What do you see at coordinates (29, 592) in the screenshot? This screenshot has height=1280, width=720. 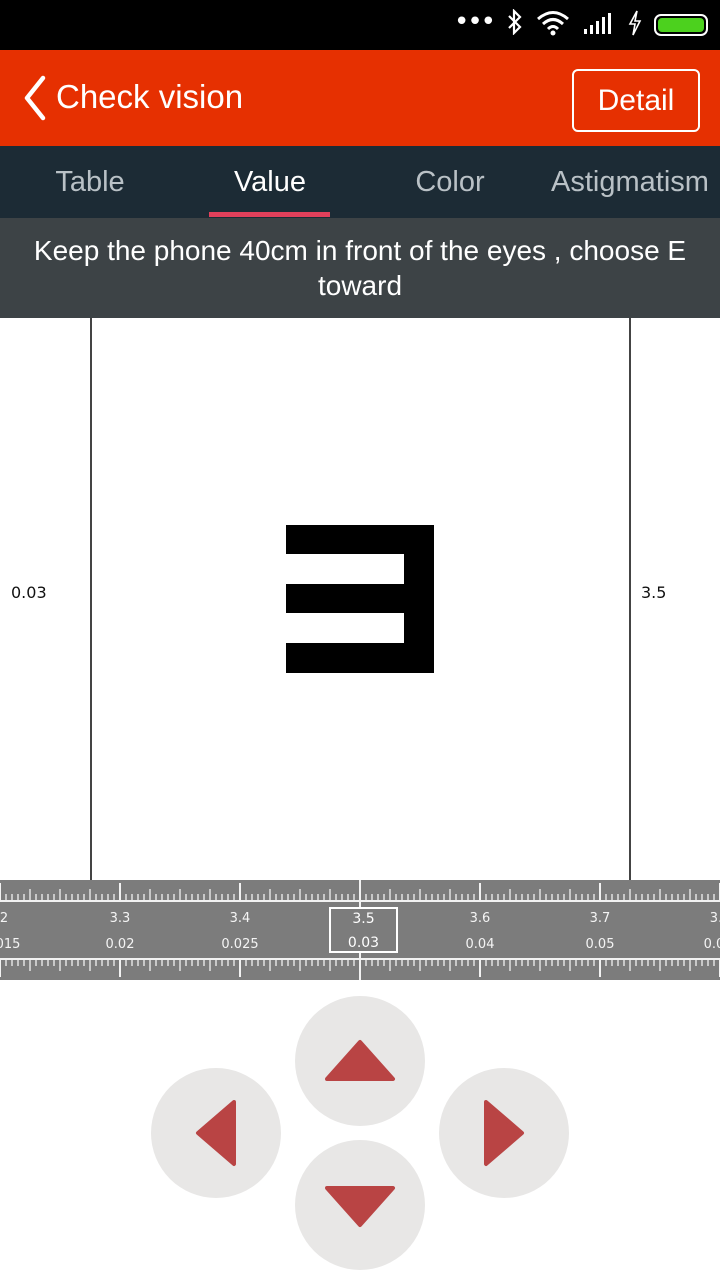 I see `decimal-acuity-label: 0.03` at bounding box center [29, 592].